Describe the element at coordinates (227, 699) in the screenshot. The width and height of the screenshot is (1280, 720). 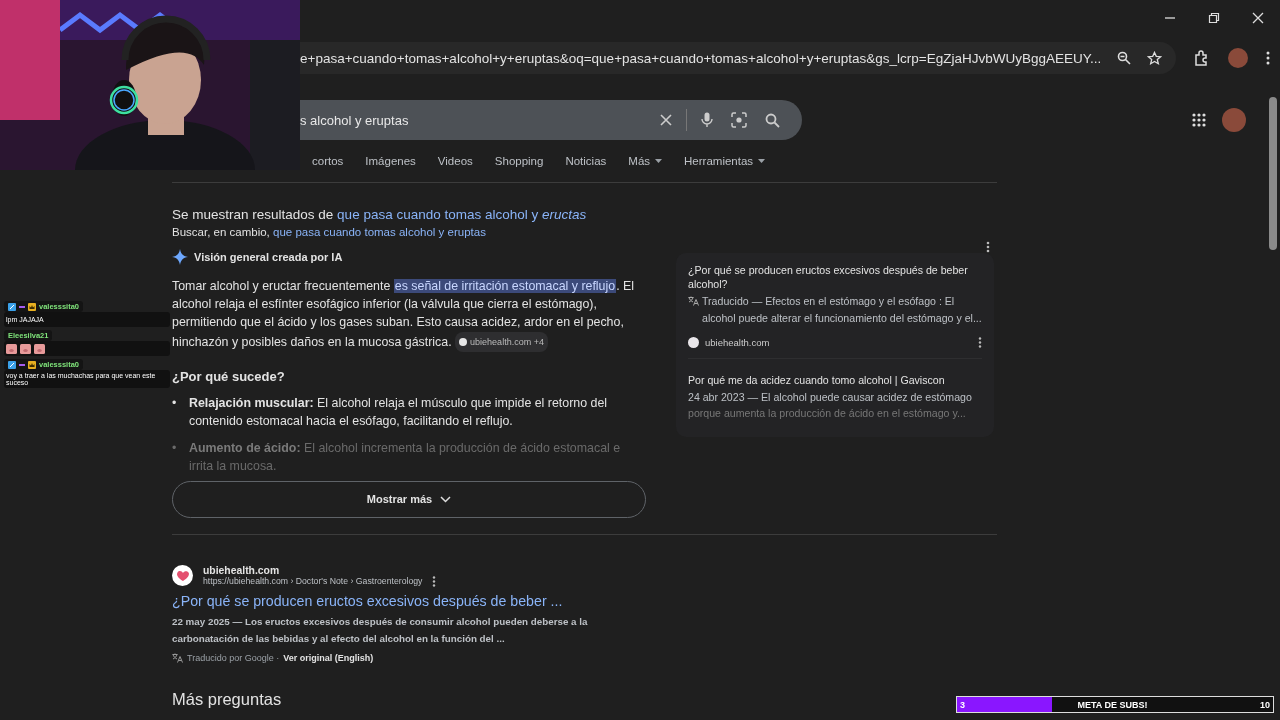
I see `section-heading: Más preguntas` at that location.